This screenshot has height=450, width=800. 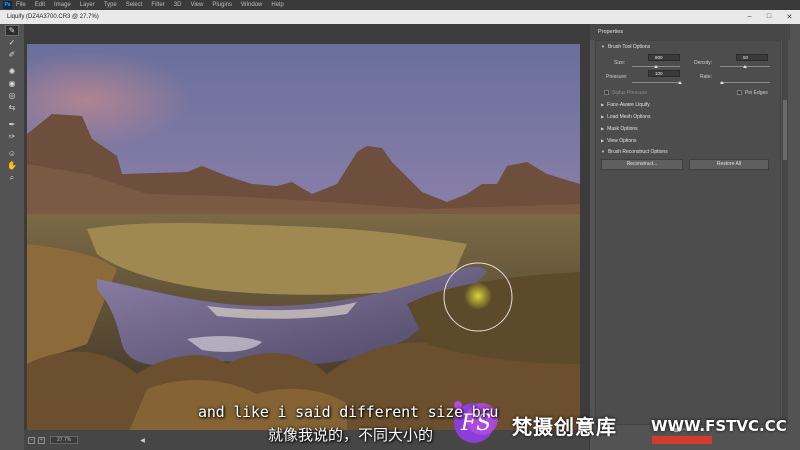 I want to click on menu-type: Type, so click(x=110, y=5).